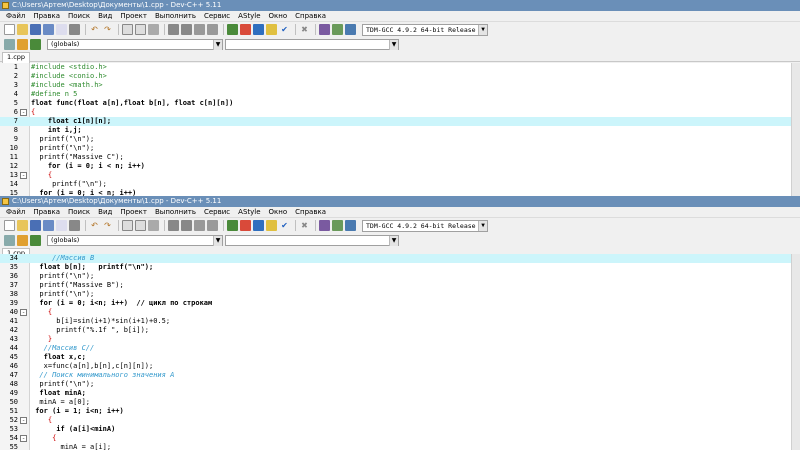 Image resolution: width=800 pixels, height=450 pixels. Describe the element at coordinates (400, 148) in the screenshot. I see `code-line: 10 printf("\n");` at that location.